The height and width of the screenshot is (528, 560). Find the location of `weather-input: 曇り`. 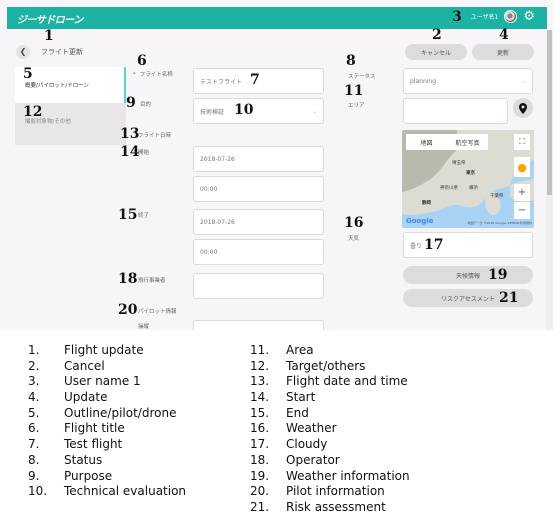

weather-input: 曇り is located at coordinates (468, 245).